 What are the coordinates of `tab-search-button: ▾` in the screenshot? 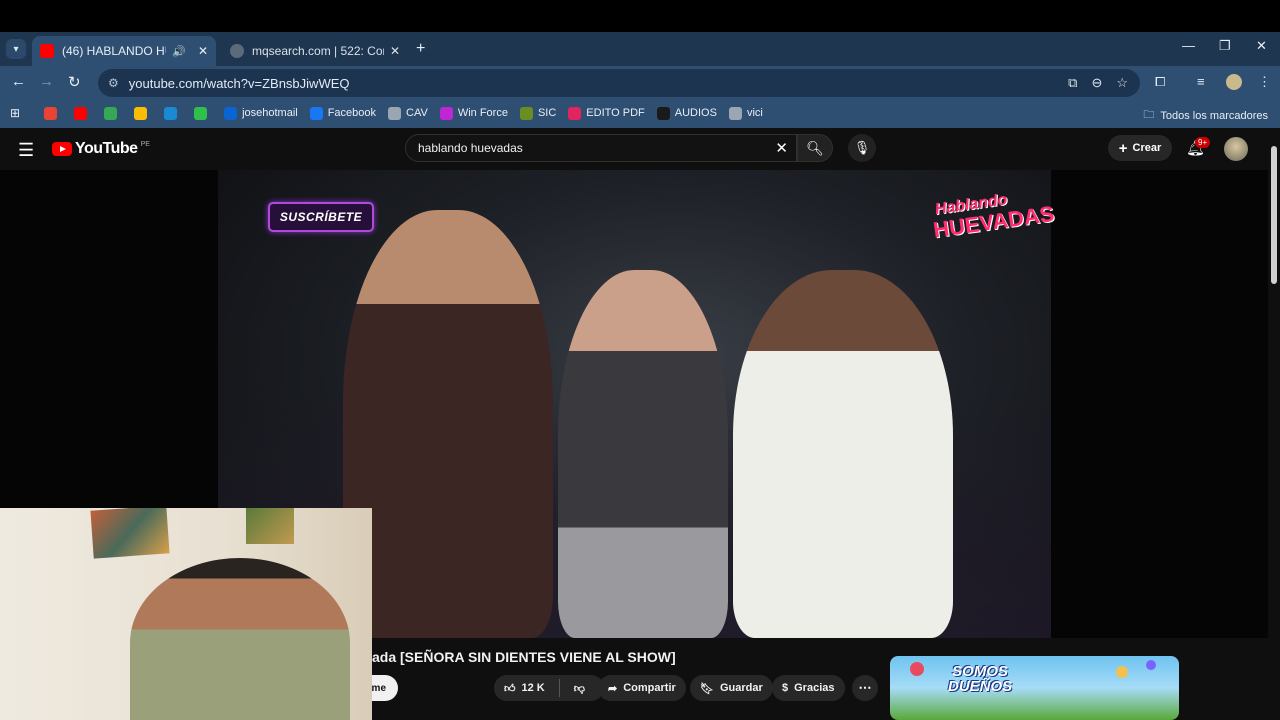 It's located at (16, 49).